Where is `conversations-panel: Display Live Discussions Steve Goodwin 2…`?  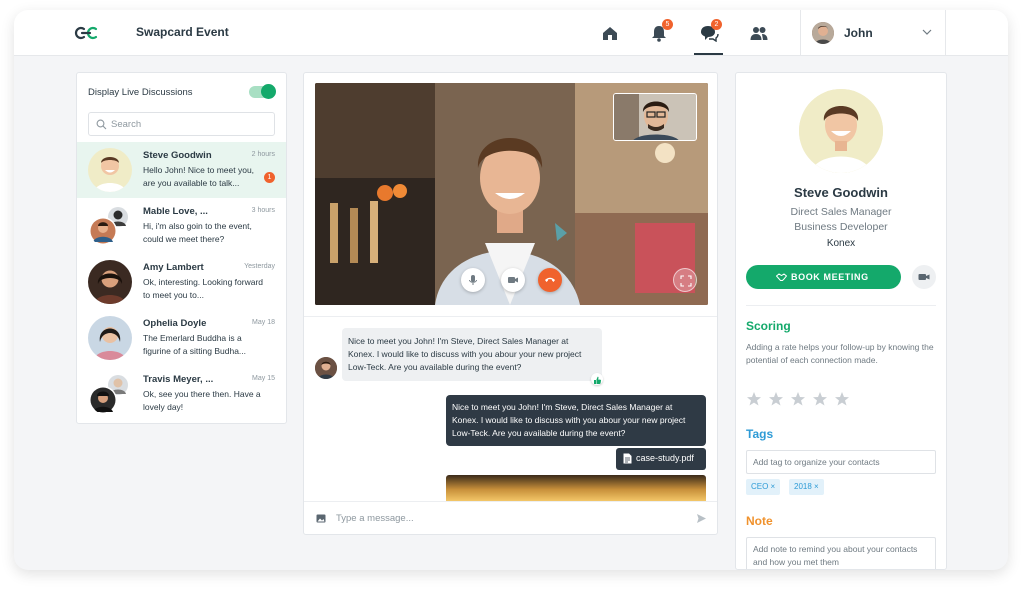 conversations-panel: Display Live Discussions Steve Goodwin 2… is located at coordinates (181, 248).